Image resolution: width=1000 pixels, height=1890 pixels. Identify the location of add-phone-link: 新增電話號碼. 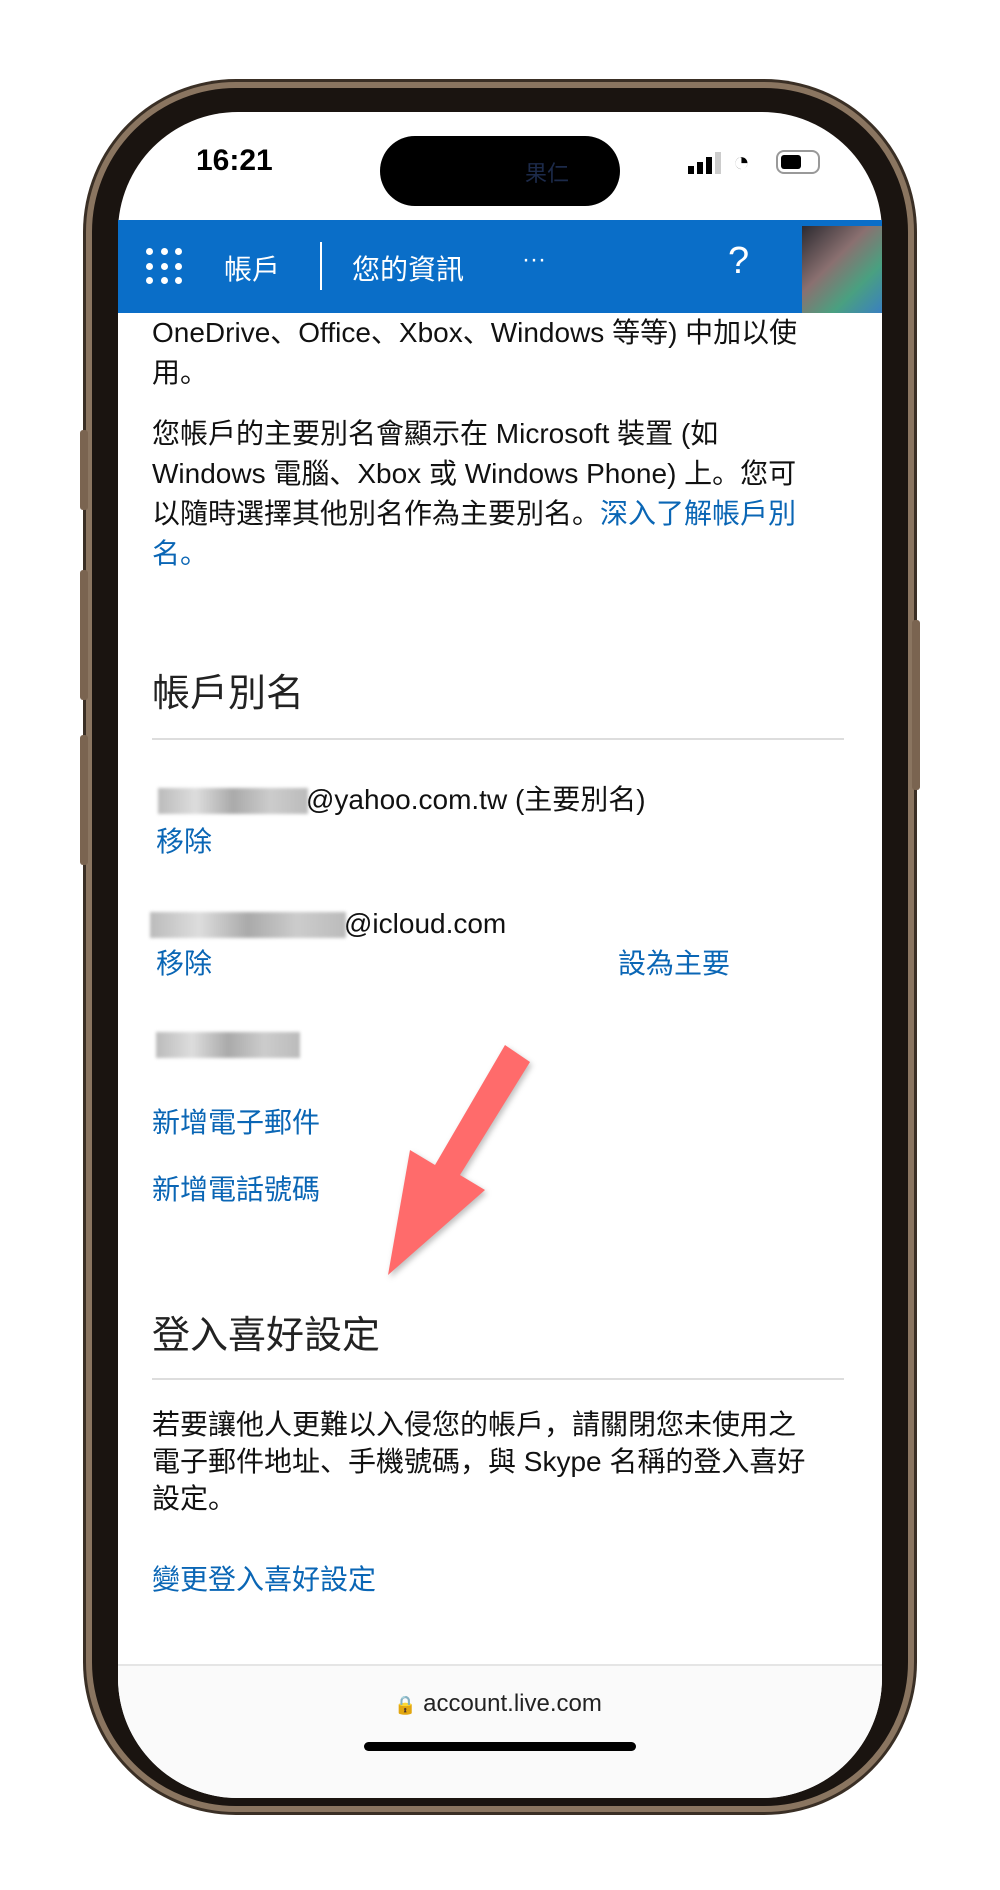
(277, 1190).